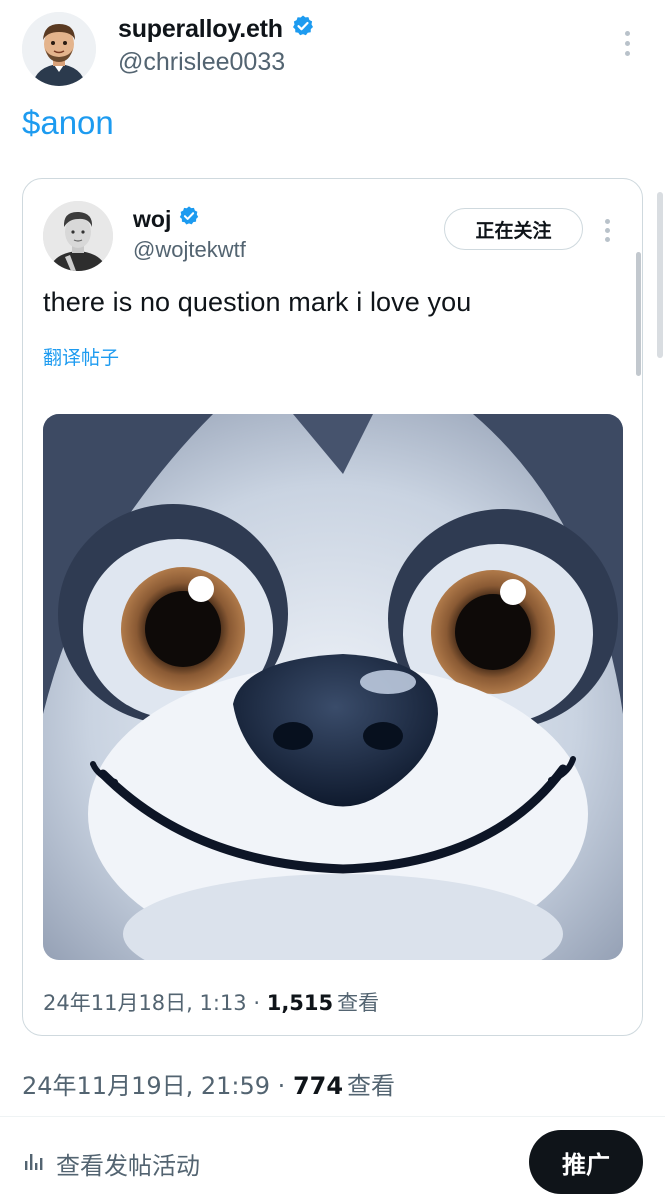 The image size is (665, 1200). I want to click on promote-button: 推广, so click(586, 1162).